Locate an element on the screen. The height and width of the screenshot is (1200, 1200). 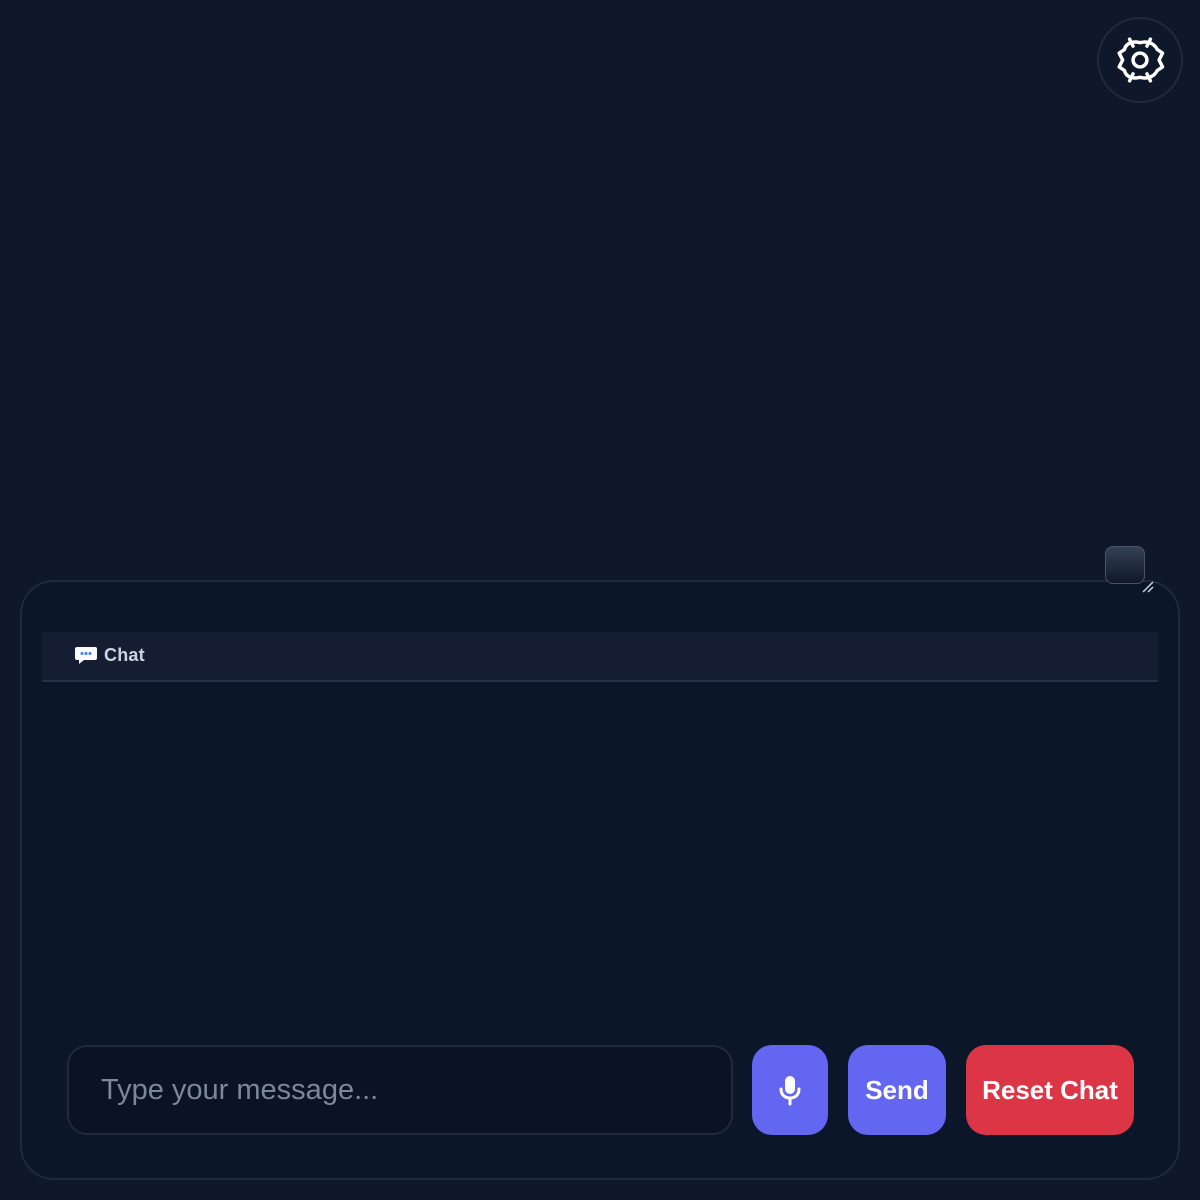
send-button: Send is located at coordinates (897, 1090).